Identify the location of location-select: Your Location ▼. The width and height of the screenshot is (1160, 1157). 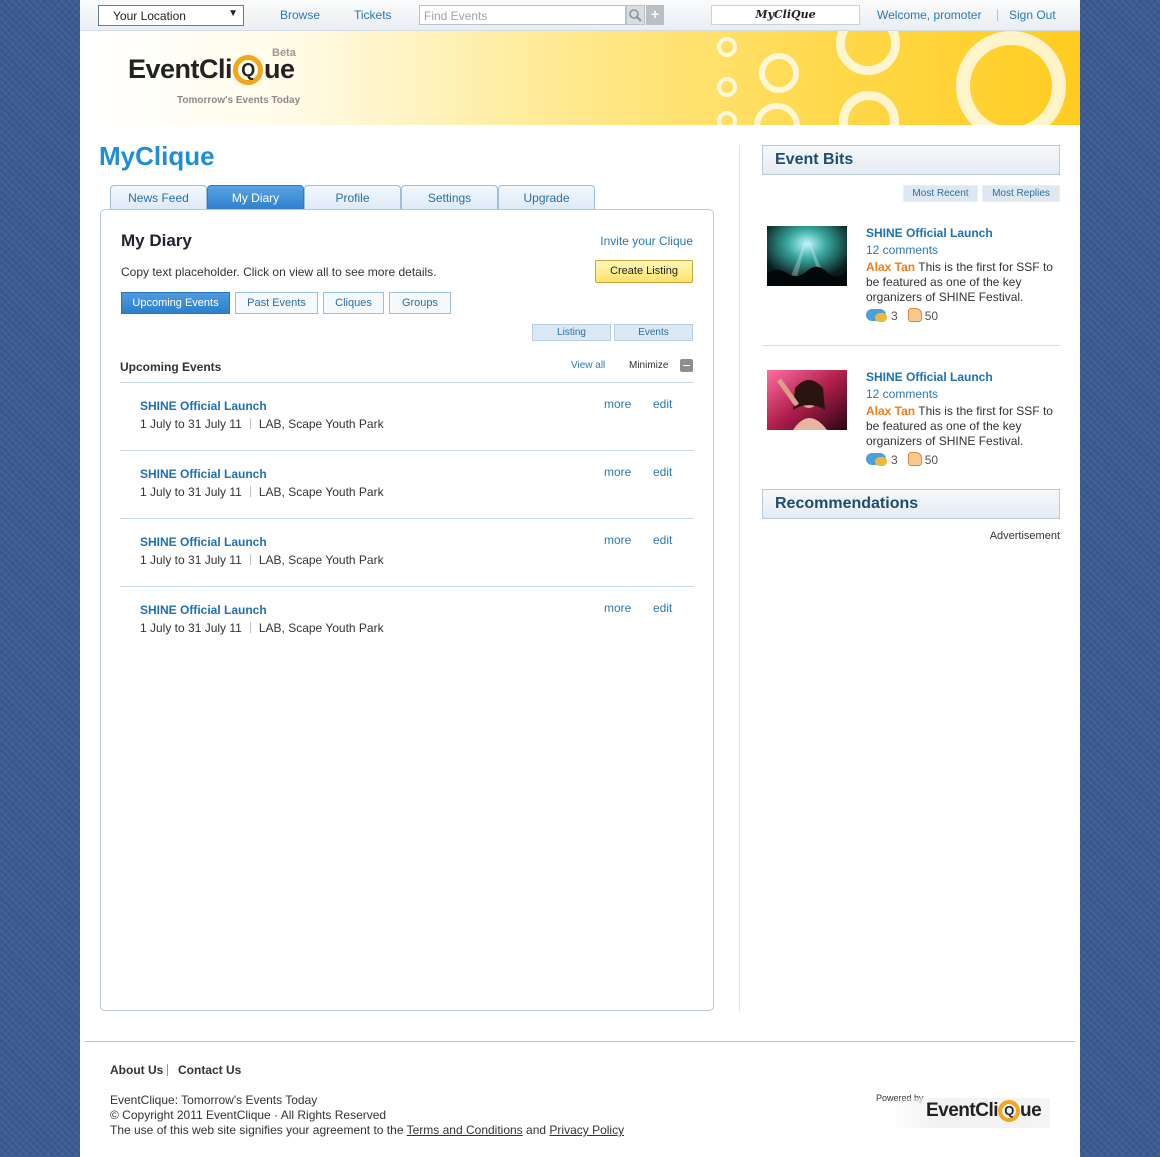
(171, 15).